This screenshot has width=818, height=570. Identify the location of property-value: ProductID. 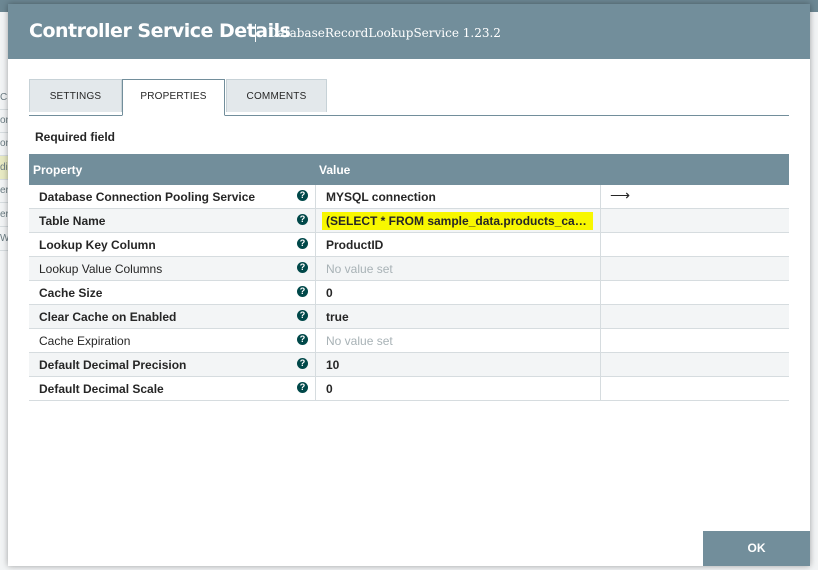
(354, 245).